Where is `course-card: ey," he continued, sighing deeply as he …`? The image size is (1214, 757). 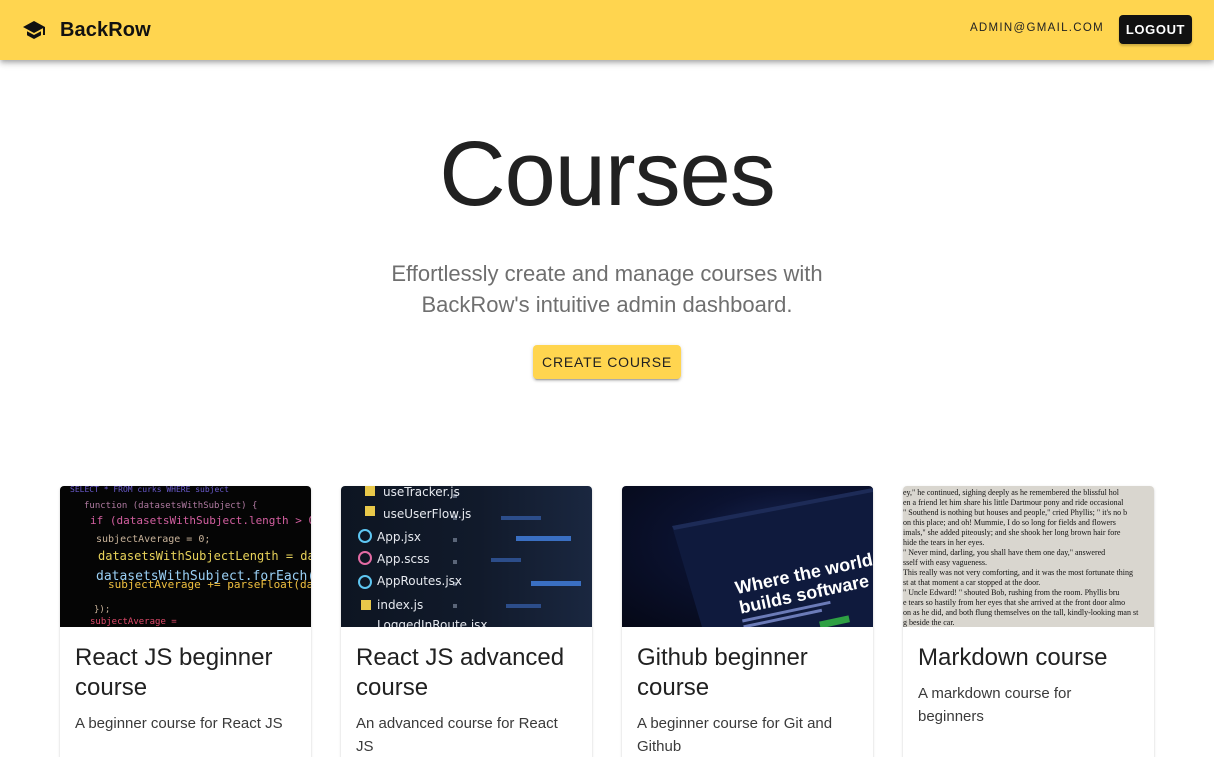 course-card: ey," he continued, sighing deeply as he … is located at coordinates (1028, 621).